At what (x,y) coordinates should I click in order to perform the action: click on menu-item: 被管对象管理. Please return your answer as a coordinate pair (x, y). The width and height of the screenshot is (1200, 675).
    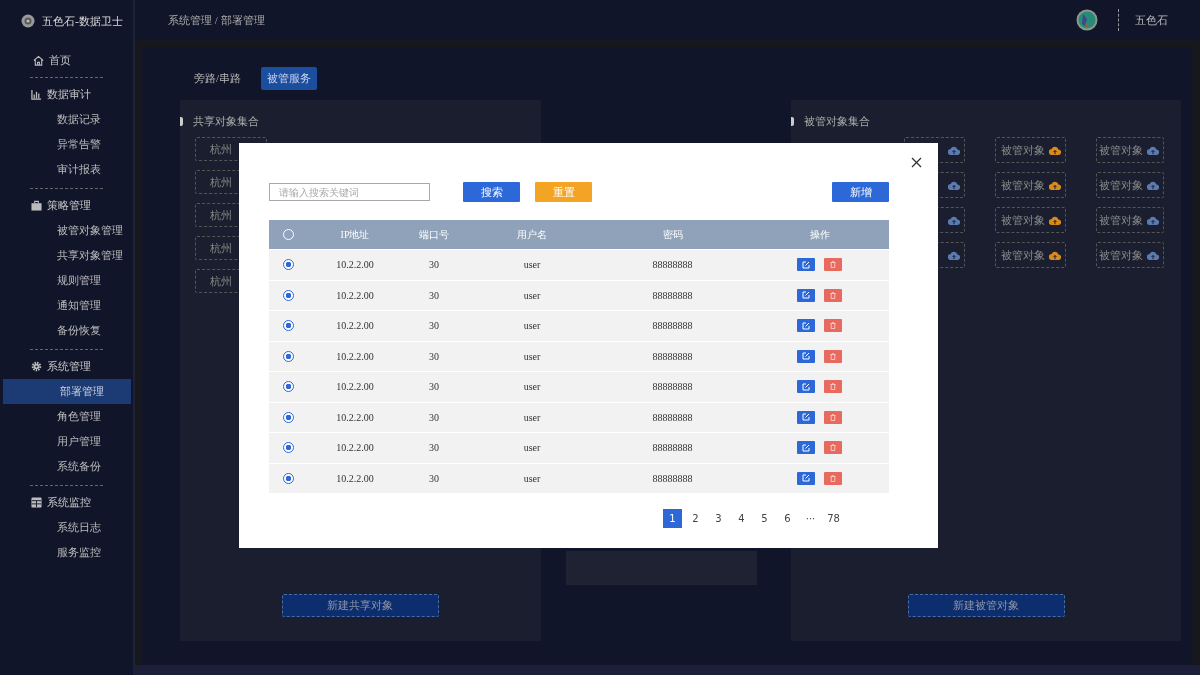
    Looking at the image, I should click on (66, 230).